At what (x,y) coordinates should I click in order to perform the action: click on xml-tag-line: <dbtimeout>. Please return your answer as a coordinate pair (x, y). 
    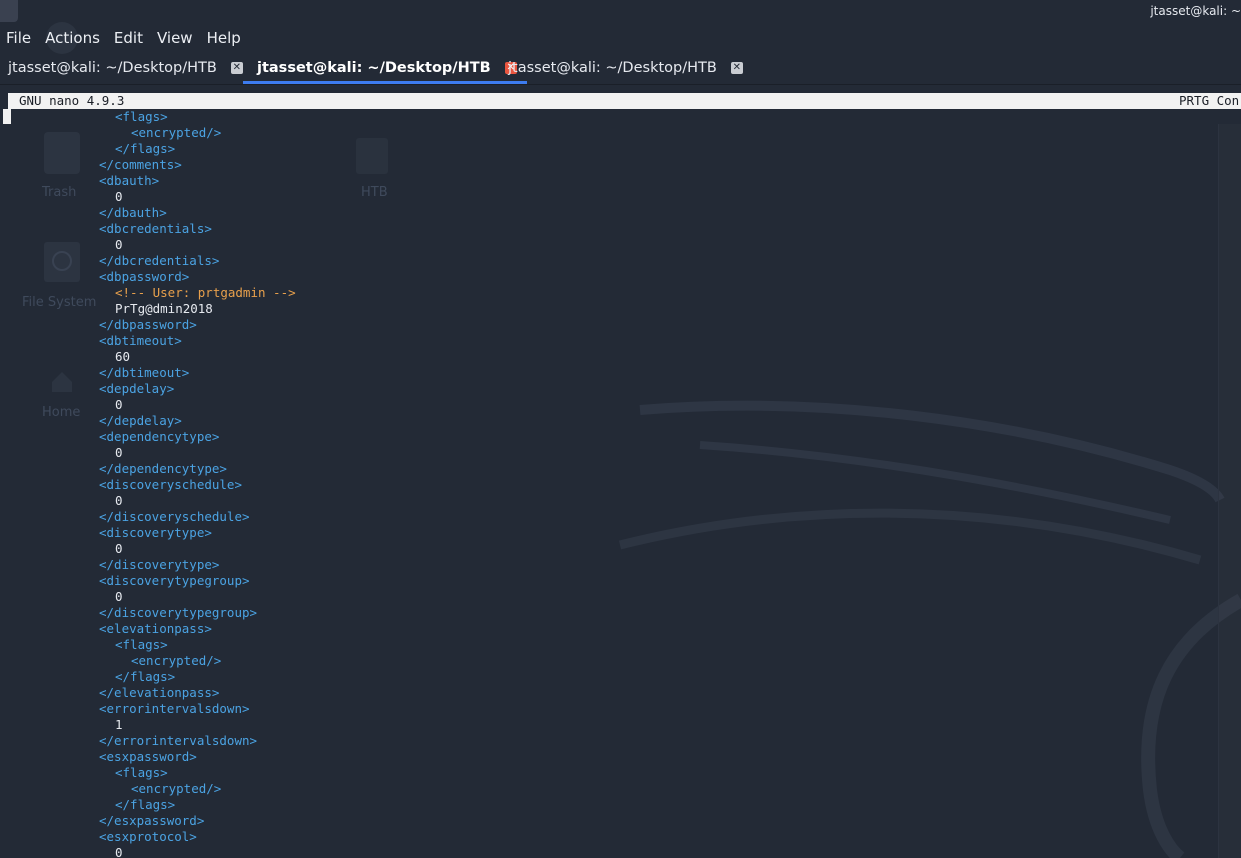
    Looking at the image, I should click on (140, 340).